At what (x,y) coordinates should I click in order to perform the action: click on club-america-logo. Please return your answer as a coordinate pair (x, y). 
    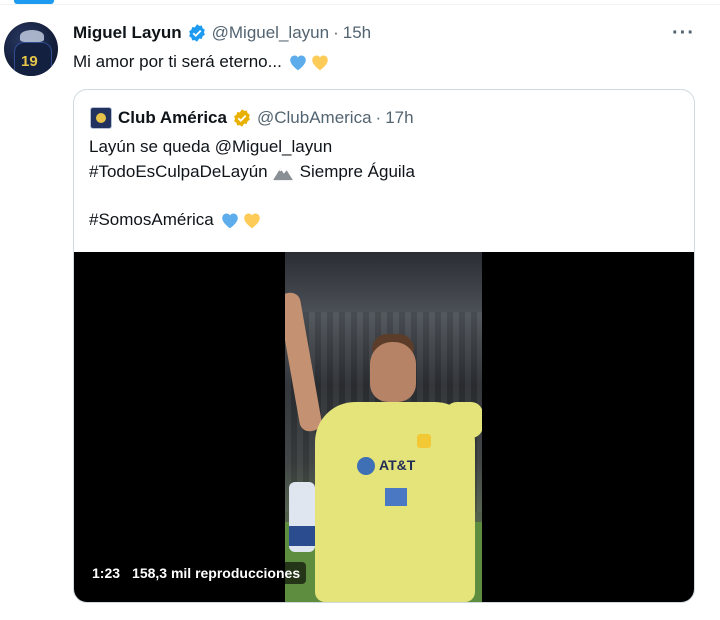
    Looking at the image, I should click on (101, 118).